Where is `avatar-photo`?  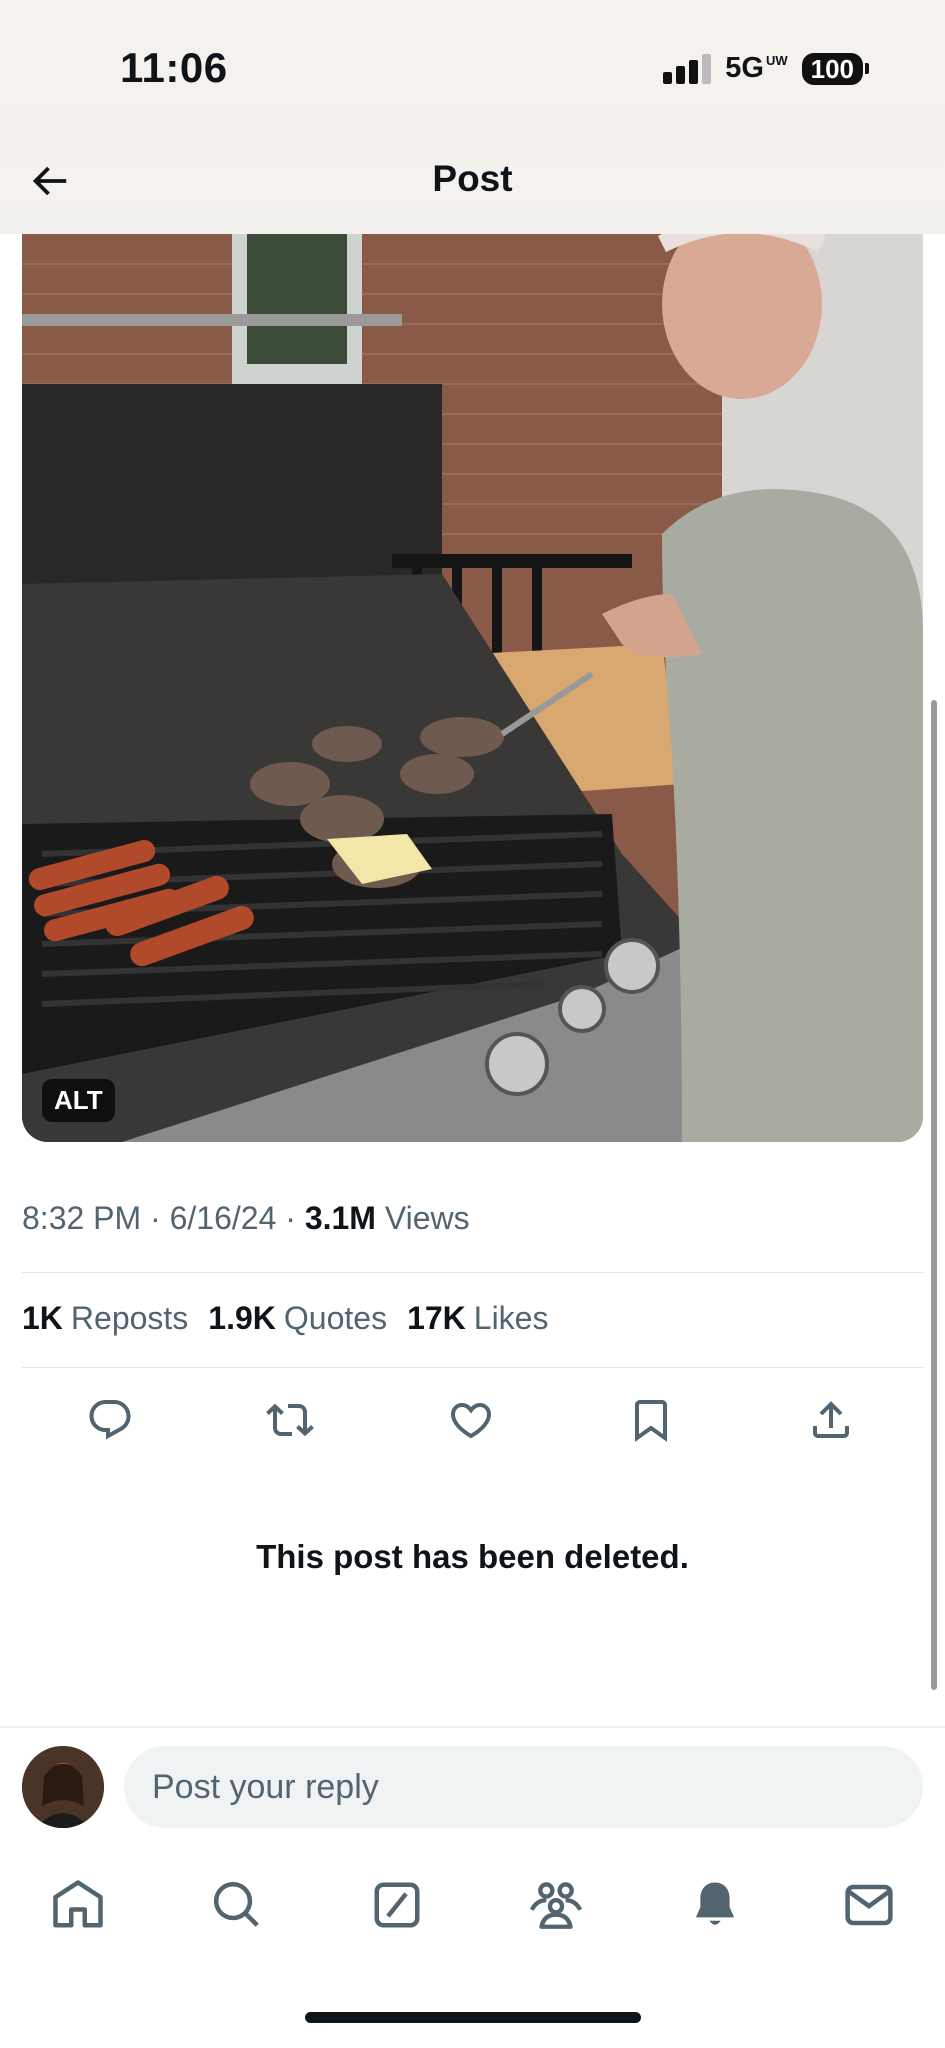 avatar-photo is located at coordinates (63, 1787).